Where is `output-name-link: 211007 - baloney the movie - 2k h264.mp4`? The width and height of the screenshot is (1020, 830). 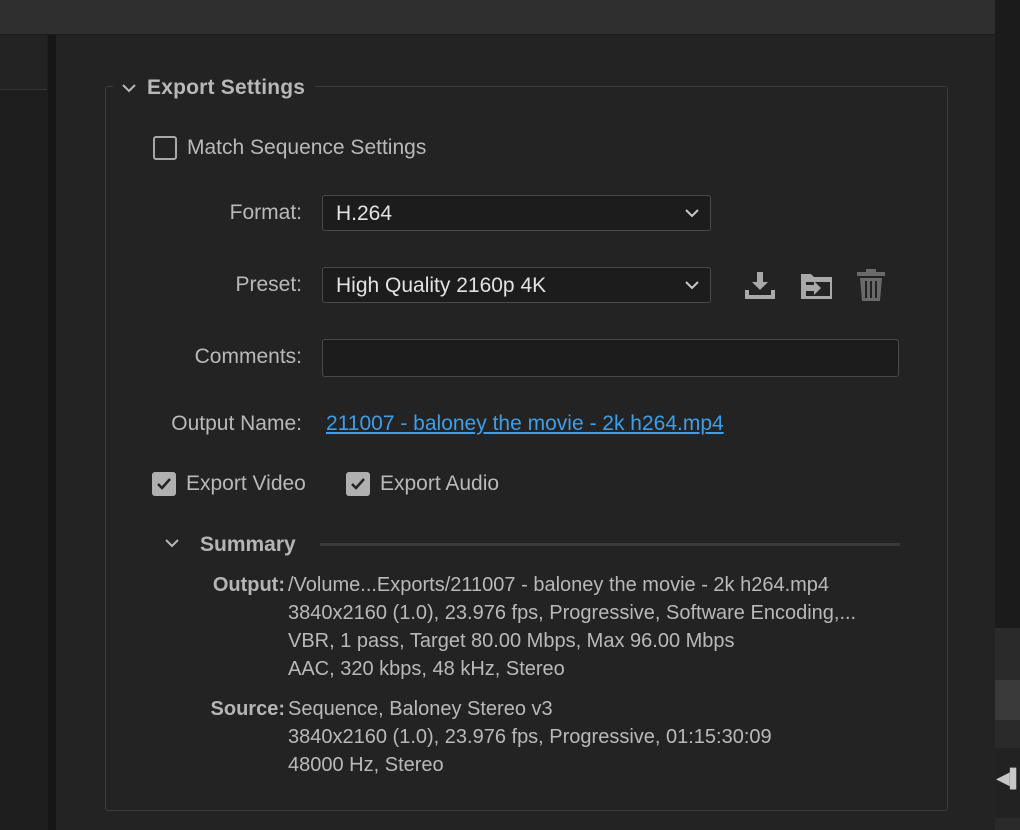
output-name-link: 211007 - baloney the movie - 2k h264.mp4 is located at coordinates (525, 424).